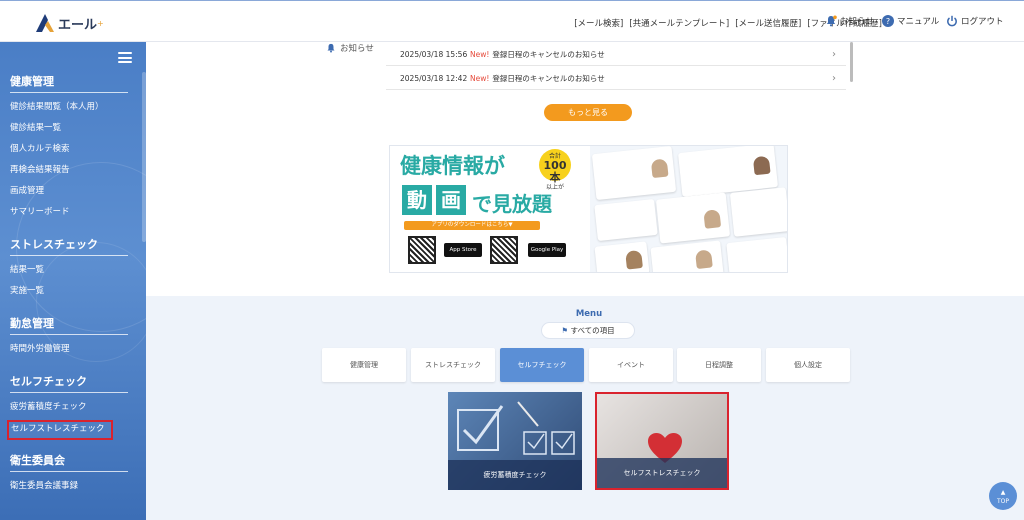 The height and width of the screenshot is (520, 1024). I want to click on logo-mark-icon, so click(45, 23).